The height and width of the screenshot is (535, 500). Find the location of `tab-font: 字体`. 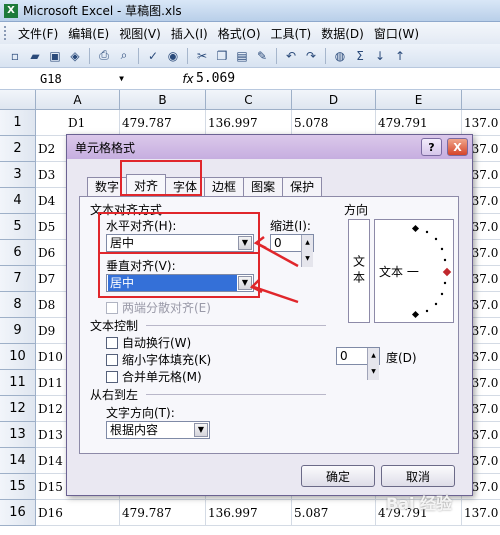

tab-font: 字体 is located at coordinates (185, 187).